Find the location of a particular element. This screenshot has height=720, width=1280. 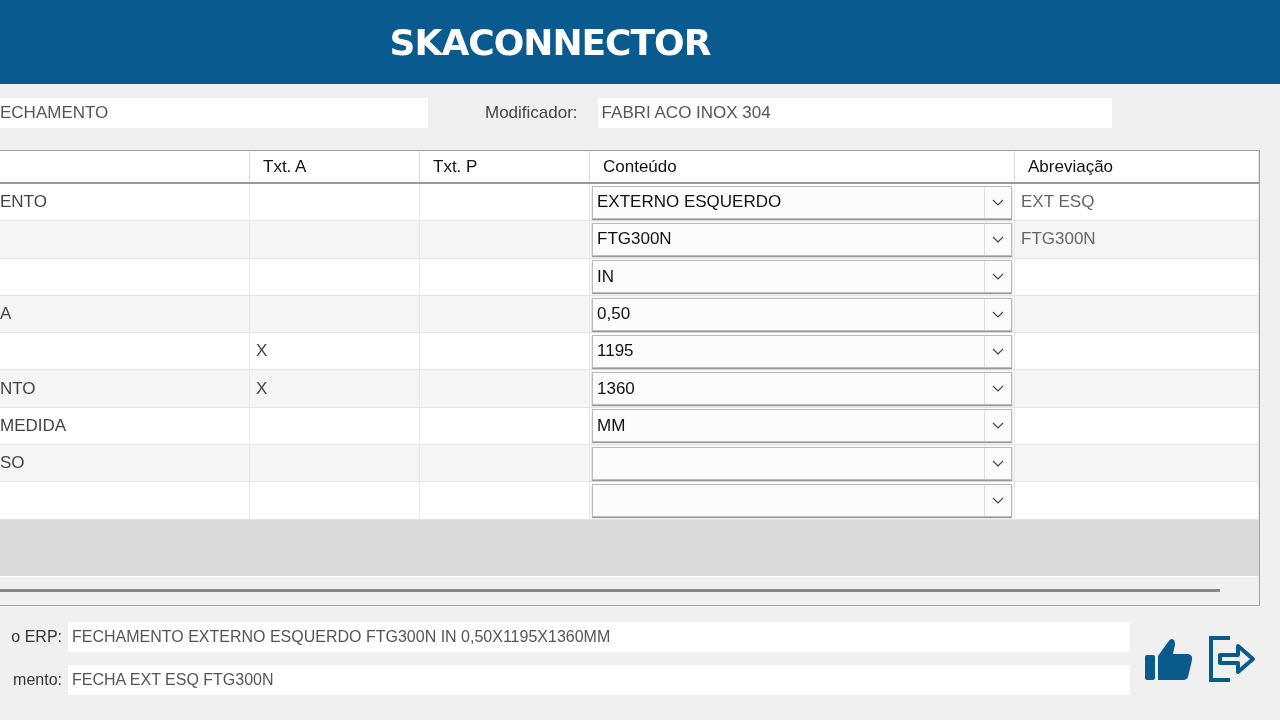

field-label: Modificador: is located at coordinates (531, 113).